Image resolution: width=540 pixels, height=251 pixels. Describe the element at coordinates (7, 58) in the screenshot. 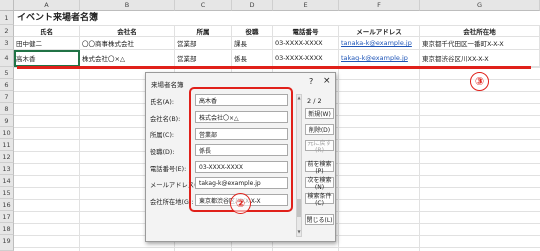

I see `row-header-4: 4` at that location.